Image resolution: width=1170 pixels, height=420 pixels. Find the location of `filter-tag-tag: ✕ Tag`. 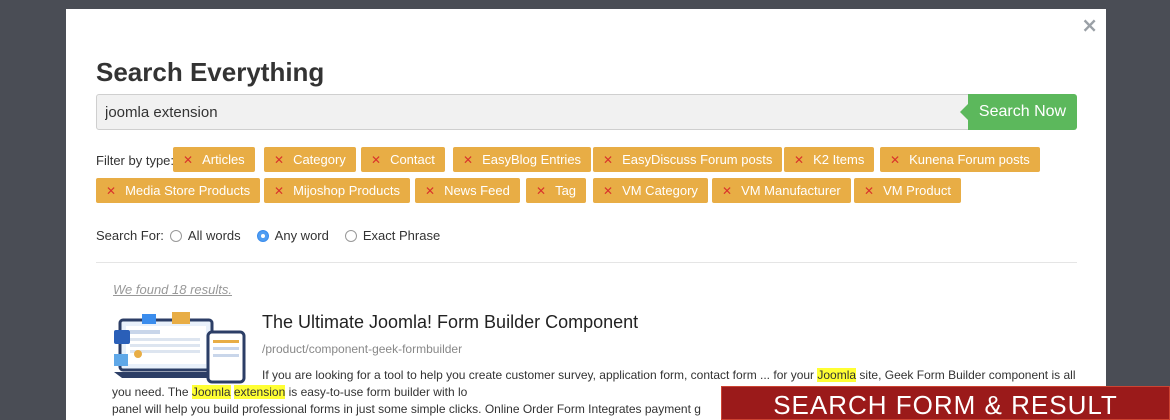

filter-tag-tag: ✕ Tag is located at coordinates (556, 190).